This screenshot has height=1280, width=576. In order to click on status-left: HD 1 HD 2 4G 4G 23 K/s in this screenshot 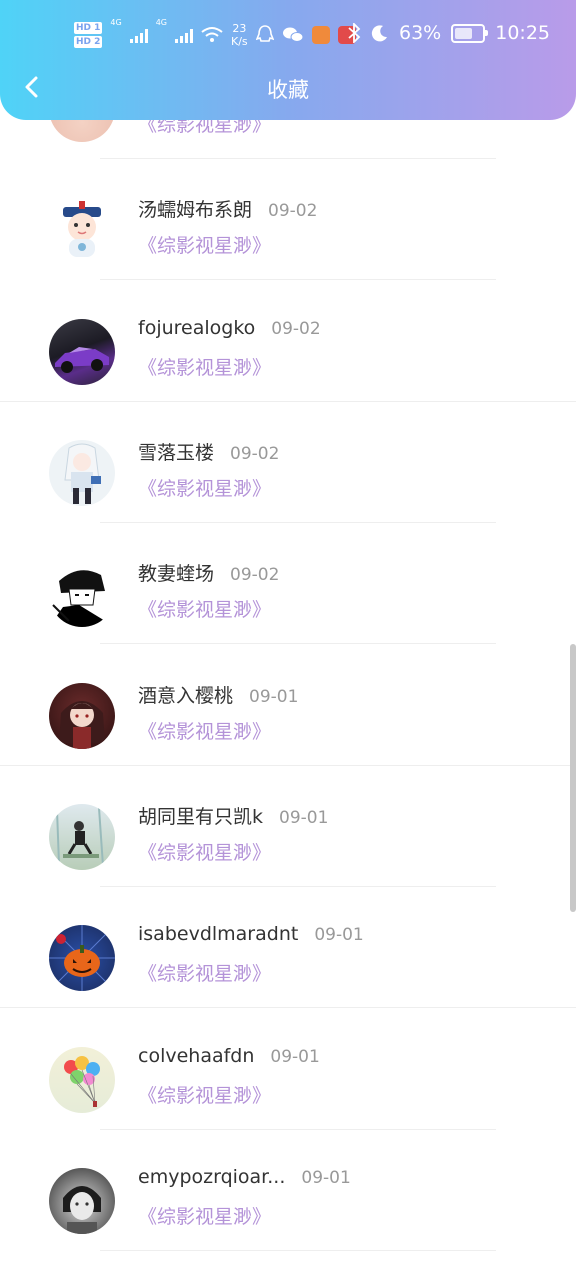, I will do `click(215, 35)`.